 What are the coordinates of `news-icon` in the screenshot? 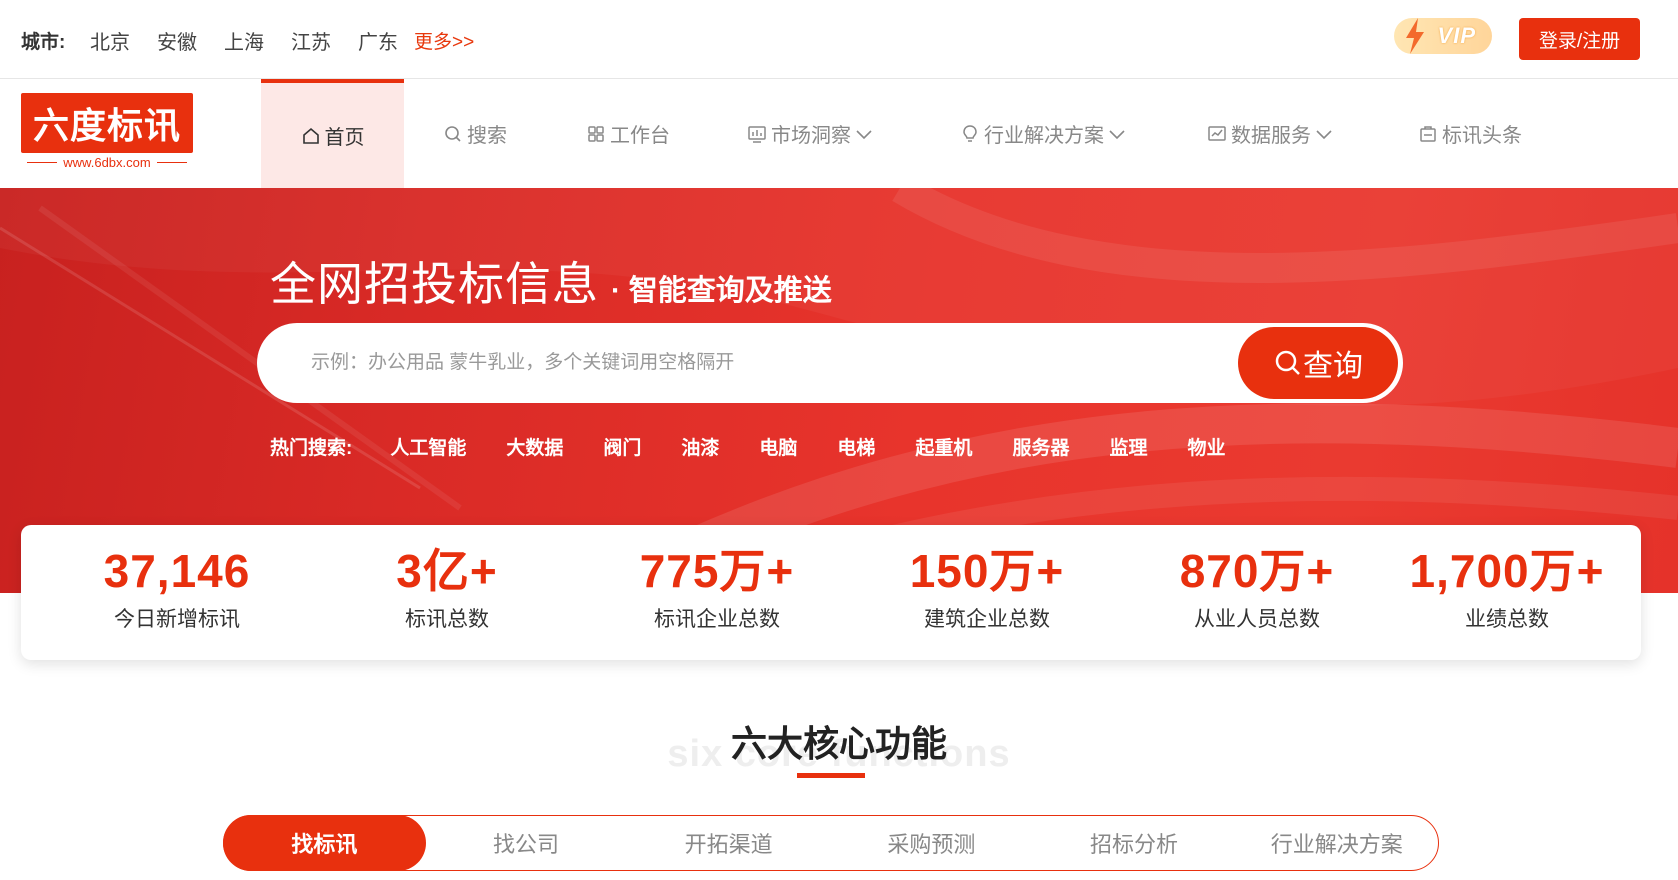 It's located at (1428, 133).